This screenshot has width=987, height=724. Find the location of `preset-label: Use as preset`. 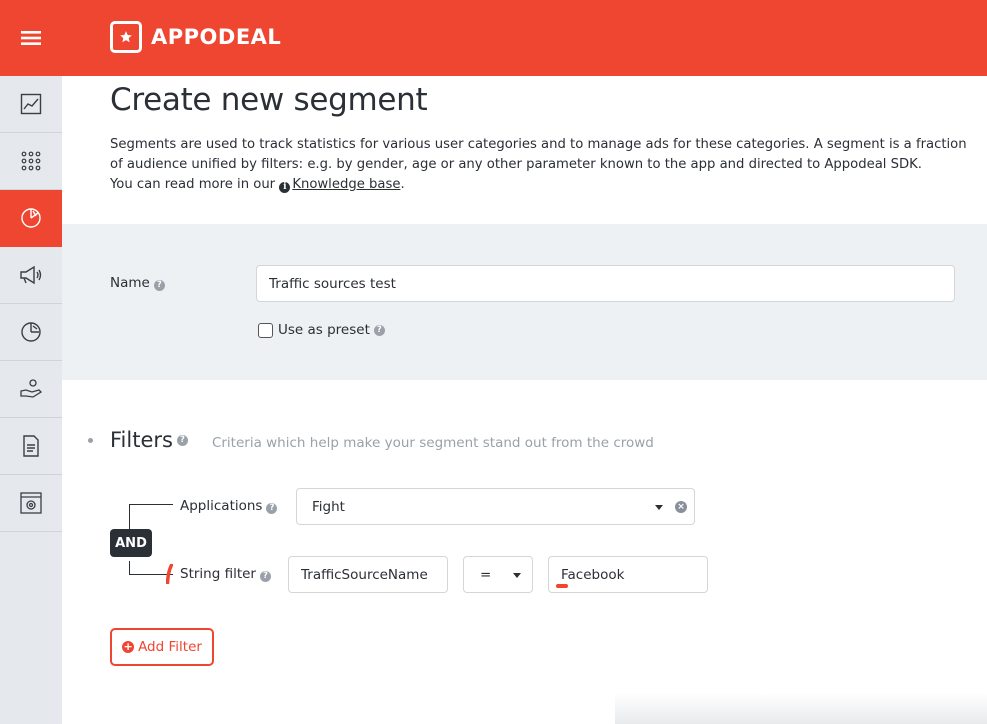

preset-label: Use as preset is located at coordinates (324, 330).